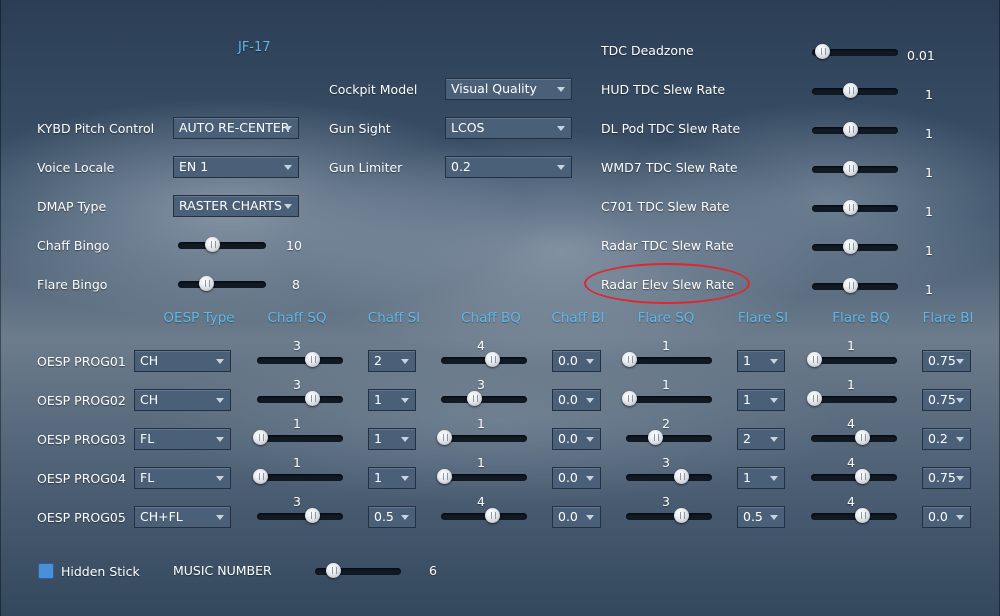  Describe the element at coordinates (207, 283) in the screenshot. I see `flare-bingo-slider-knob` at that location.